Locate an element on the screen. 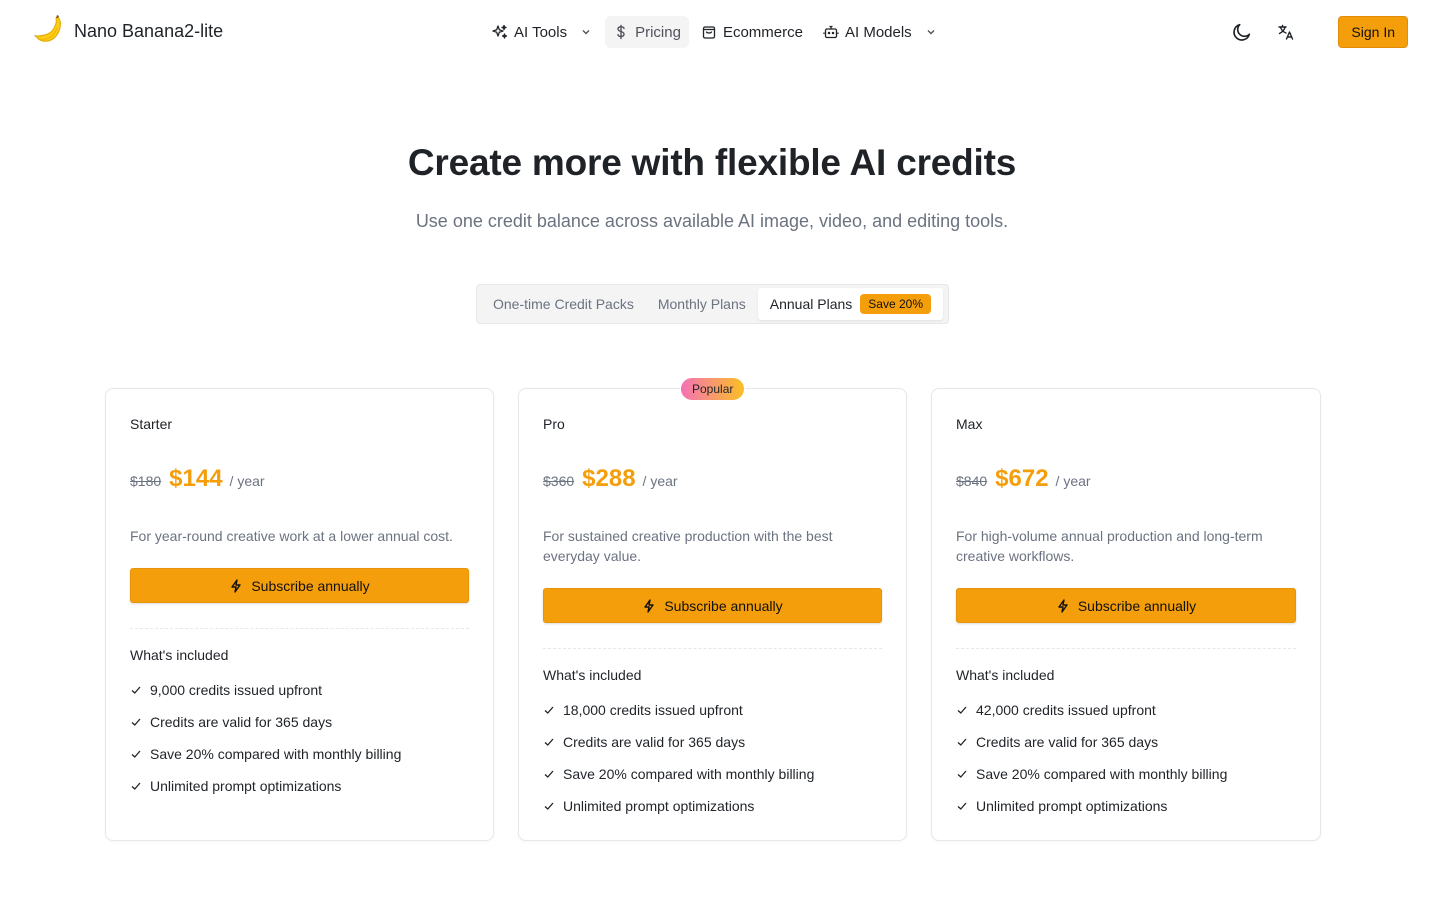 The image size is (1440, 900). discounted-price: $672 is located at coordinates (1022, 478).